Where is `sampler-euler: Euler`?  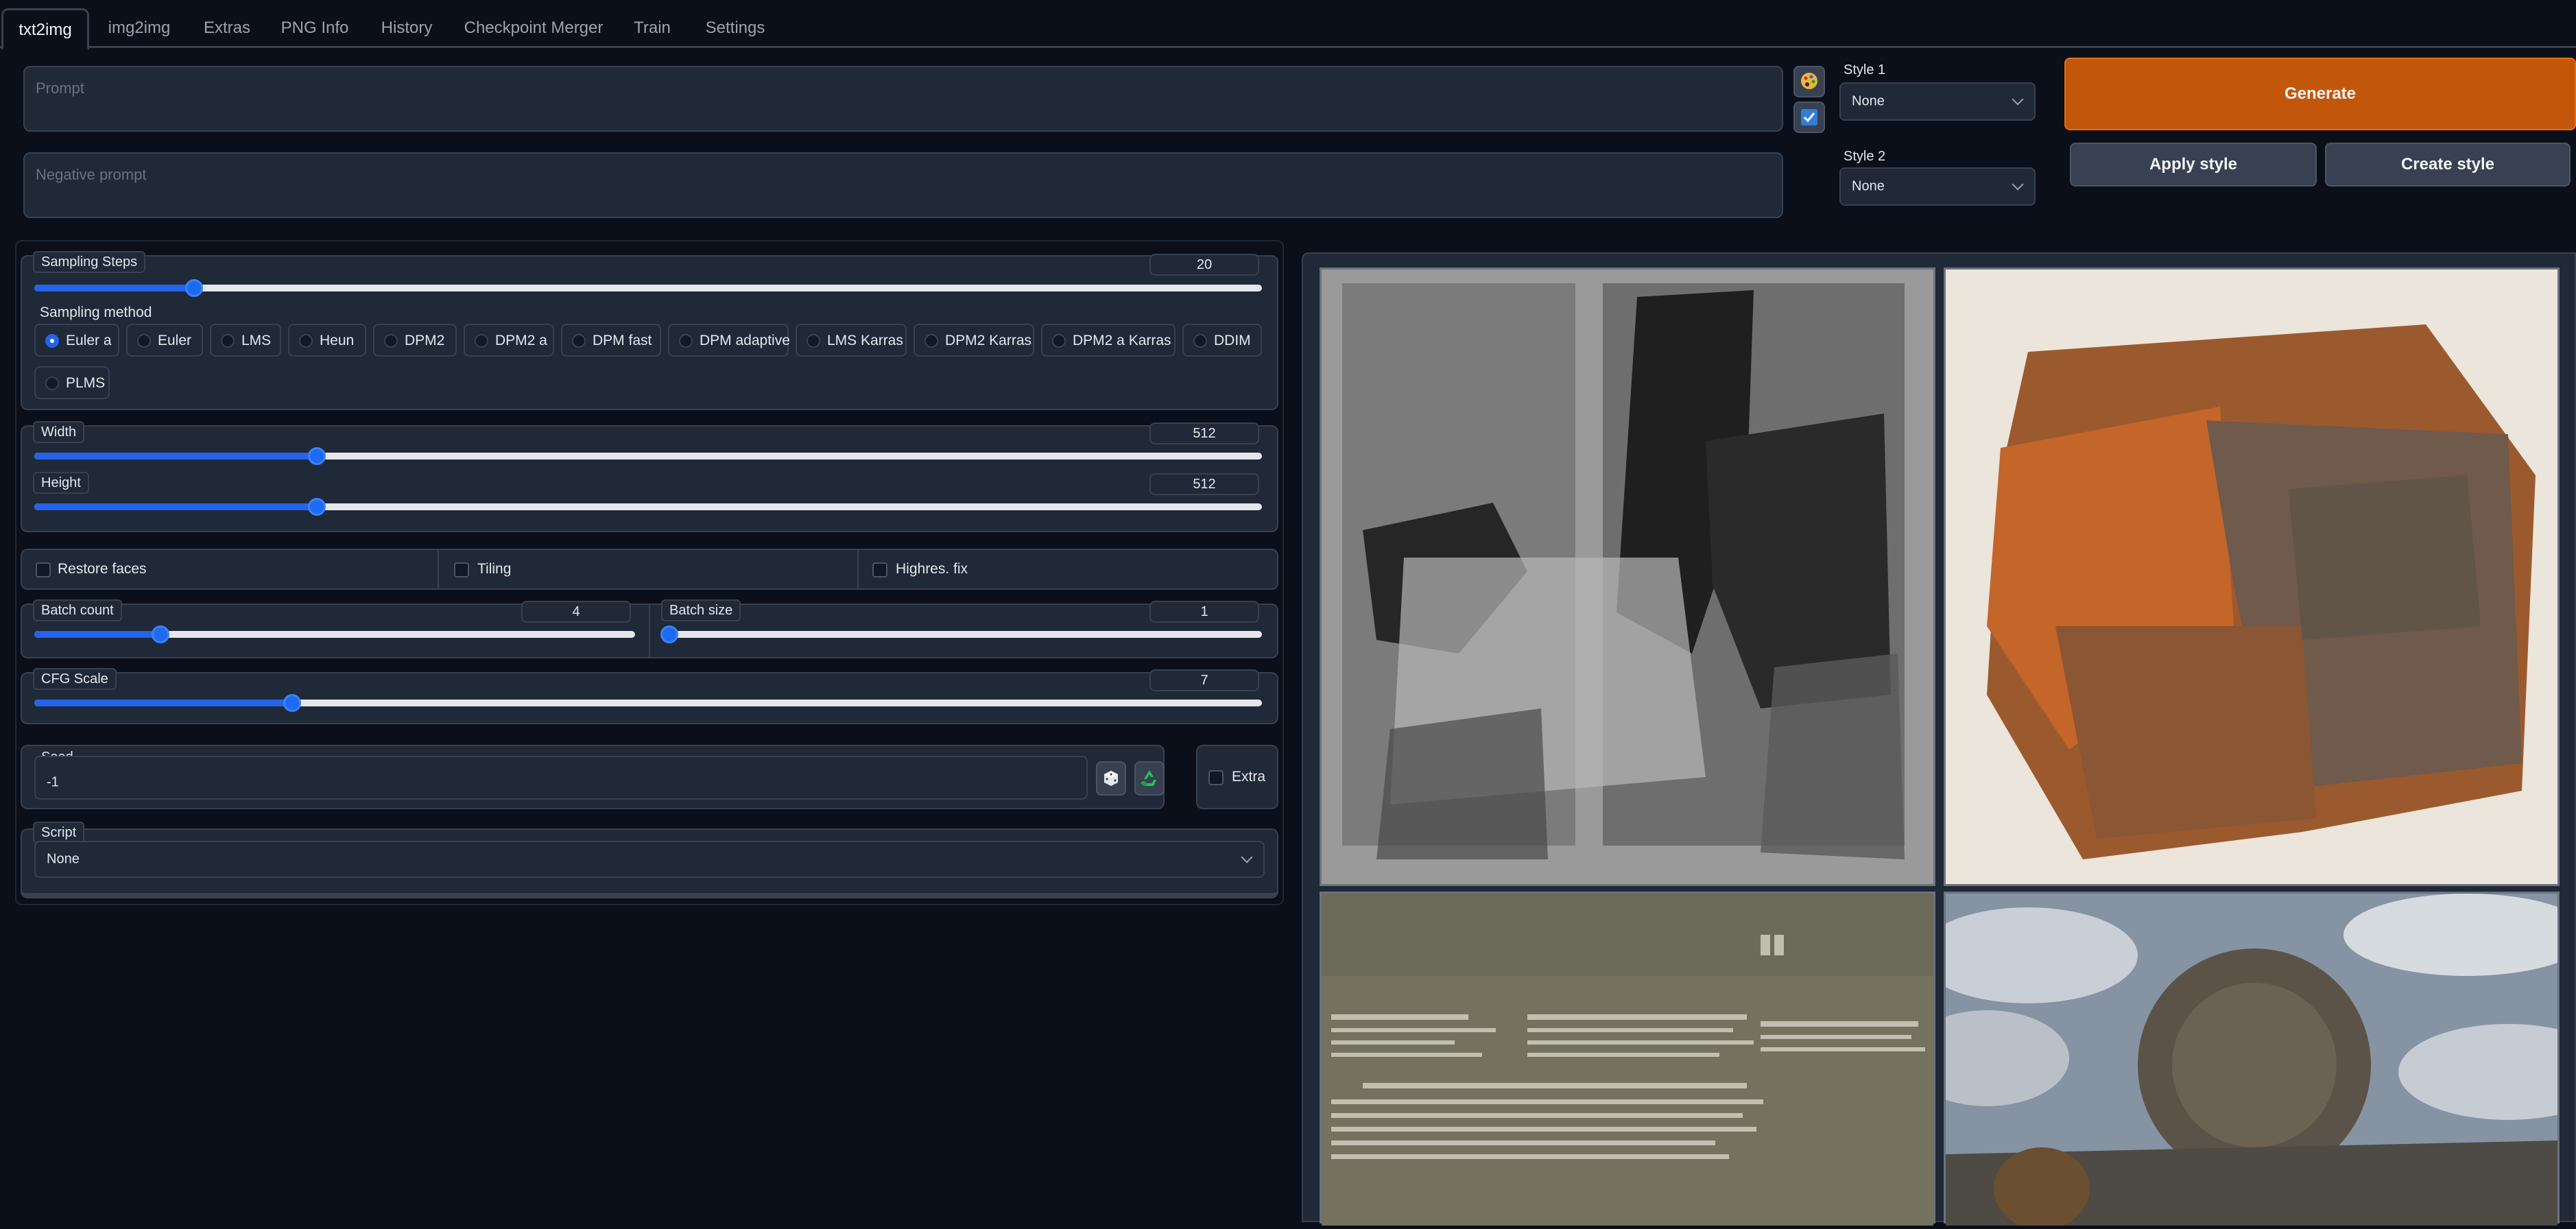 sampler-euler: Euler is located at coordinates (164, 340).